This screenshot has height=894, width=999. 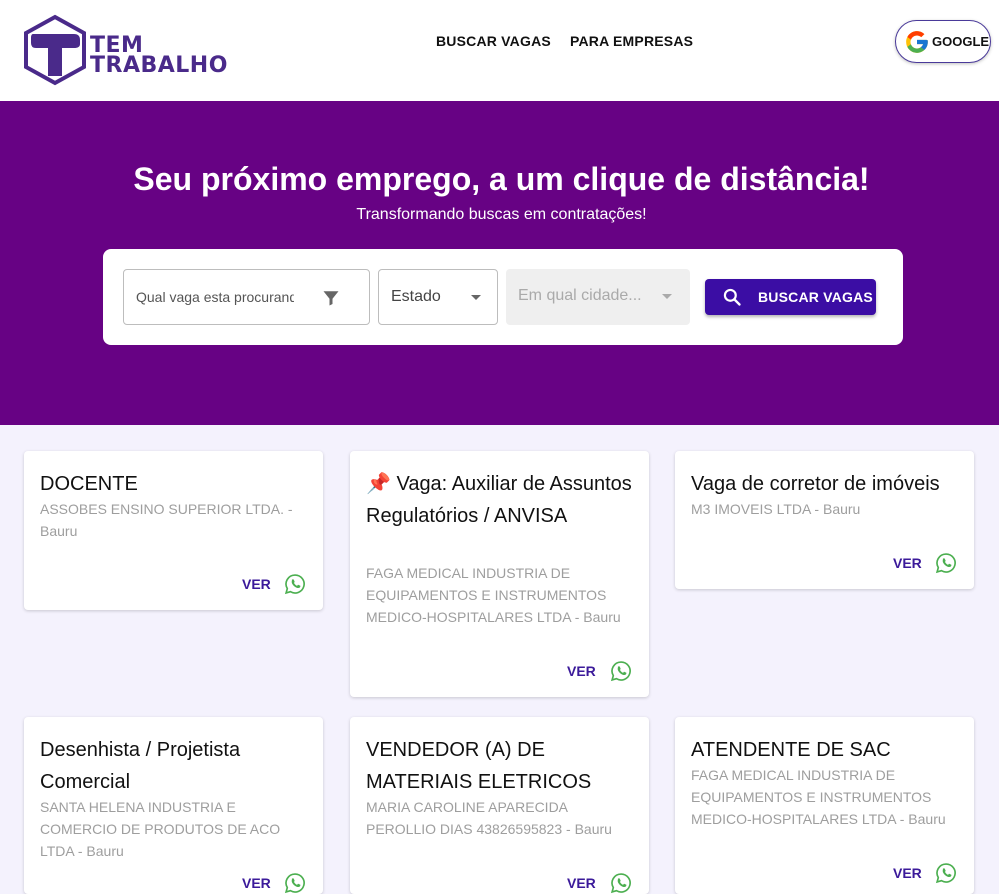 I want to click on google-login-label: GOOGLE, so click(x=961, y=41).